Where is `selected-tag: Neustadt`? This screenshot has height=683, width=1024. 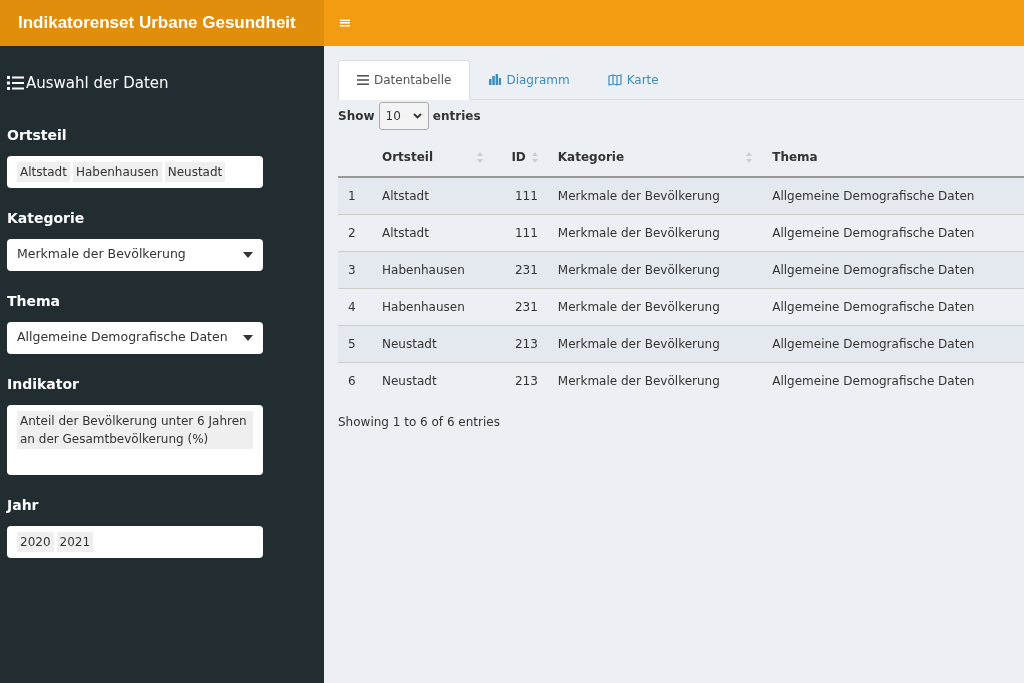 selected-tag: Neustadt is located at coordinates (195, 171).